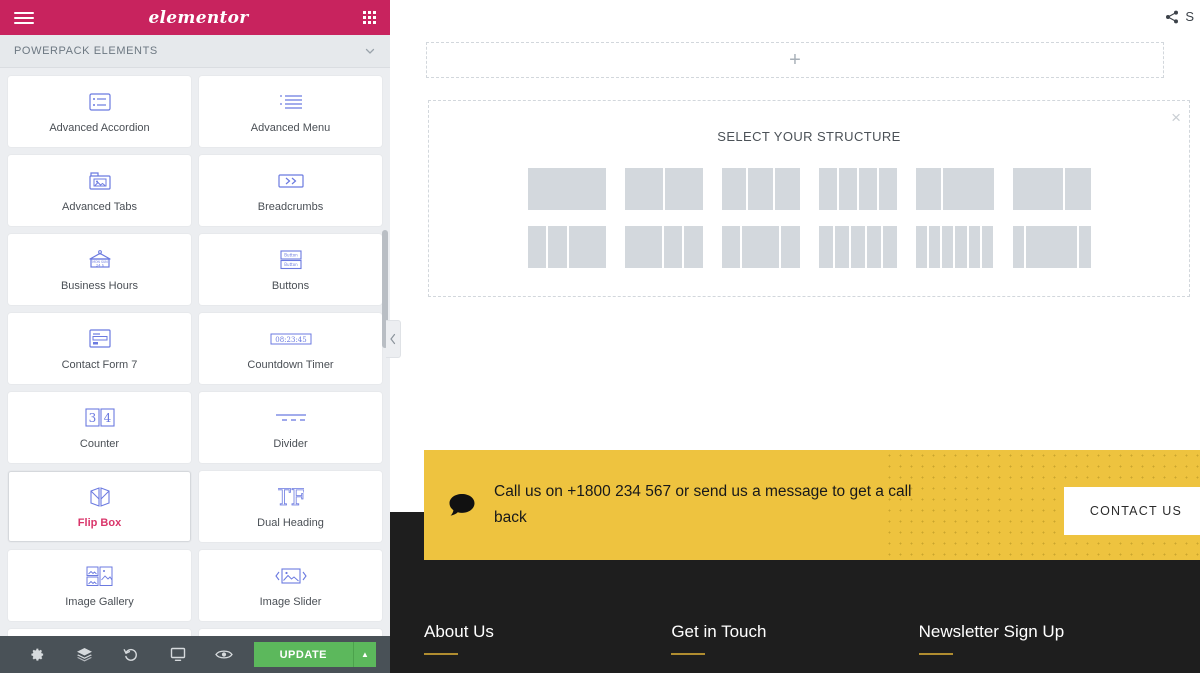  I want to click on apps-grid-icon, so click(369, 17).